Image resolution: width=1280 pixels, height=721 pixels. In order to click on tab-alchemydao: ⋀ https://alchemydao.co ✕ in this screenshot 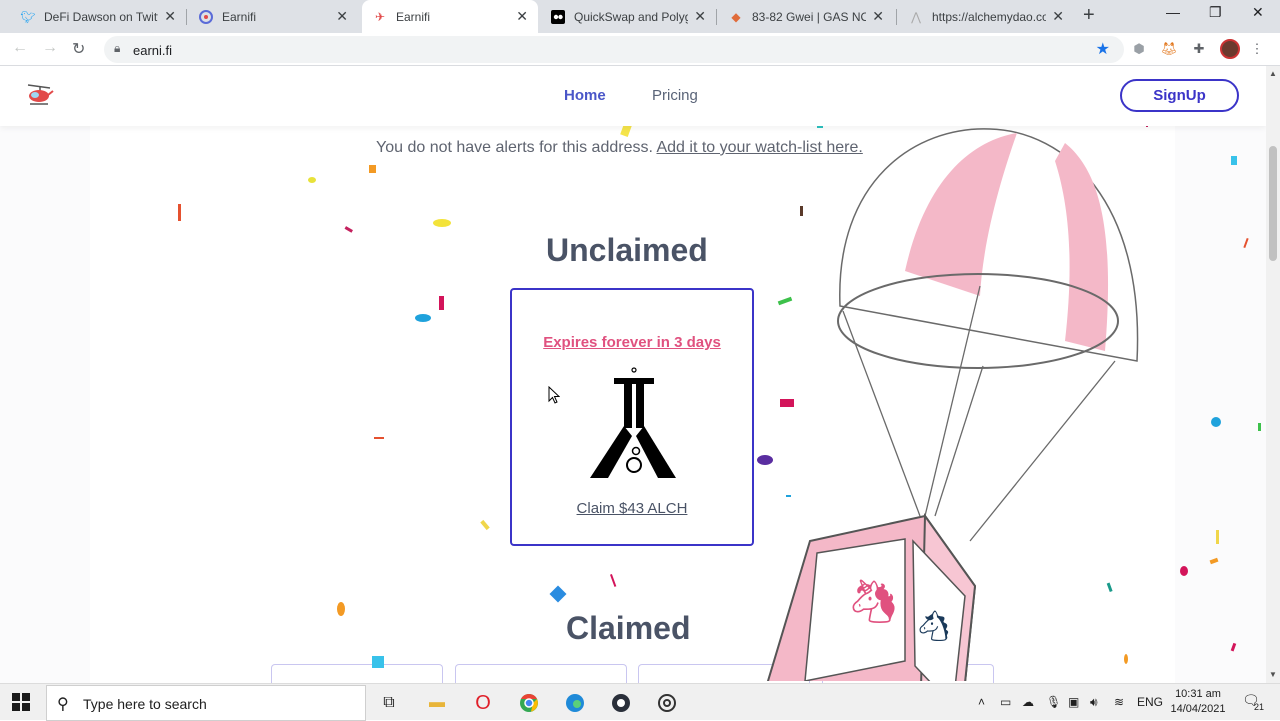, I will do `click(986, 16)`.